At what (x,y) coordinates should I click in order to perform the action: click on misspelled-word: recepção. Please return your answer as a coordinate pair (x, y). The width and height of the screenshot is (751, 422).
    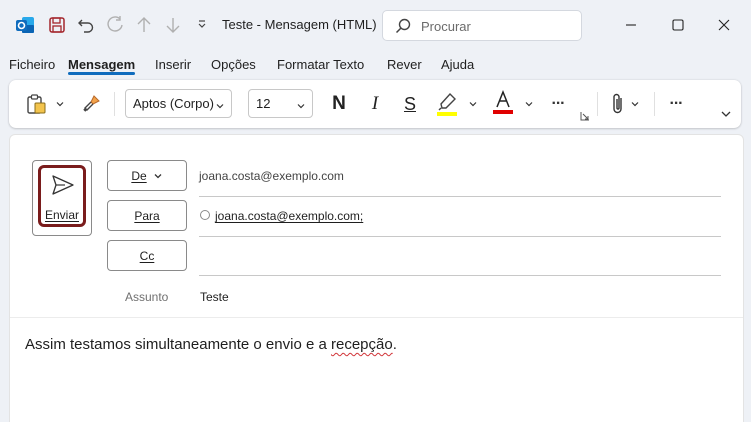
    Looking at the image, I should click on (361, 344).